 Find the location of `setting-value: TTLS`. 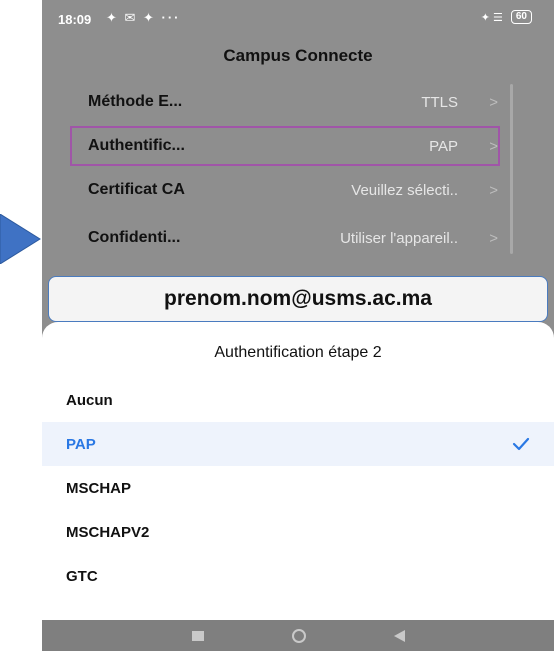

setting-value: TTLS is located at coordinates (439, 102).